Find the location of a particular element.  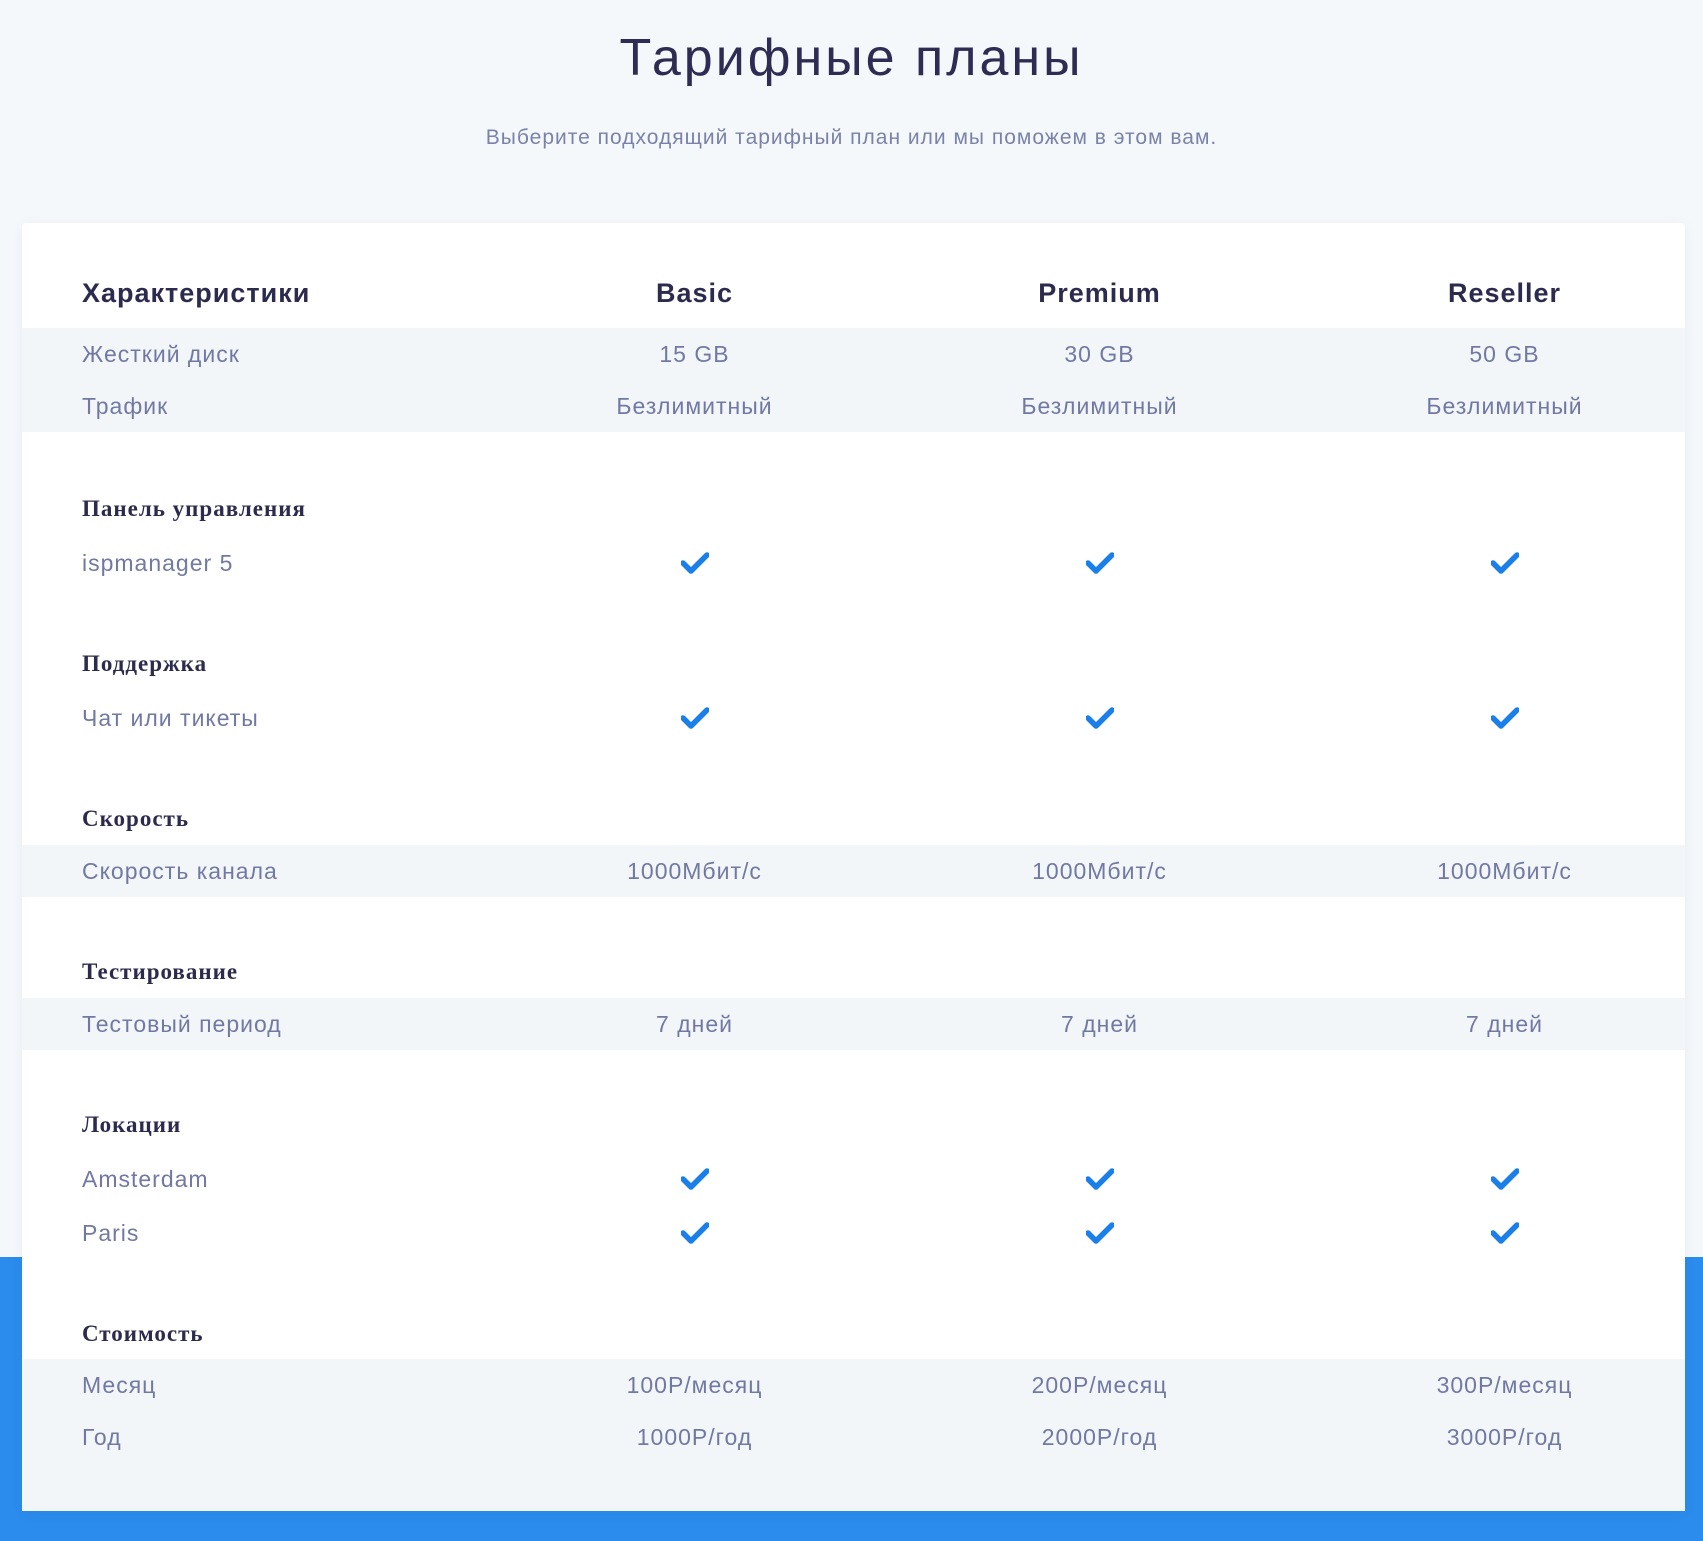

header-plan-premium: Premium is located at coordinates (1099, 292).